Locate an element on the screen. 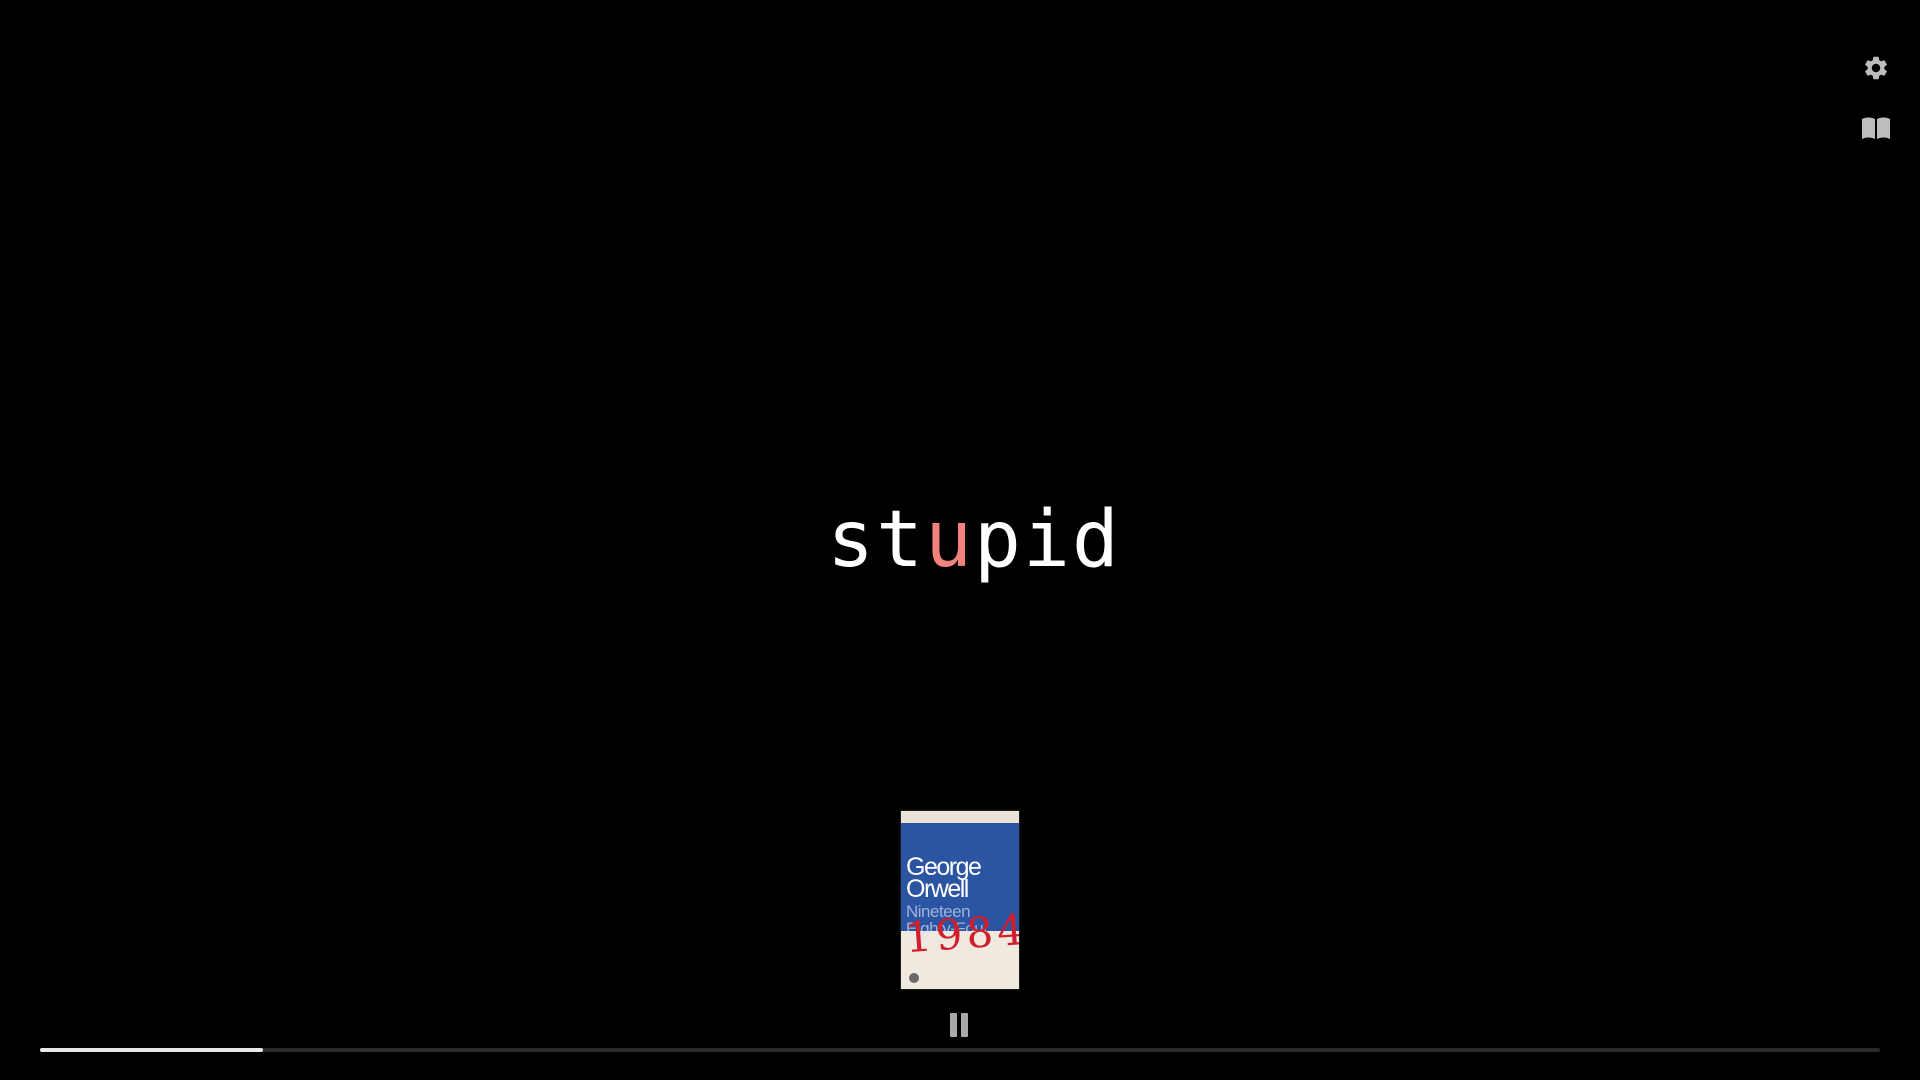 The height and width of the screenshot is (1080, 1920). pause-bar-right is located at coordinates (964, 1025).